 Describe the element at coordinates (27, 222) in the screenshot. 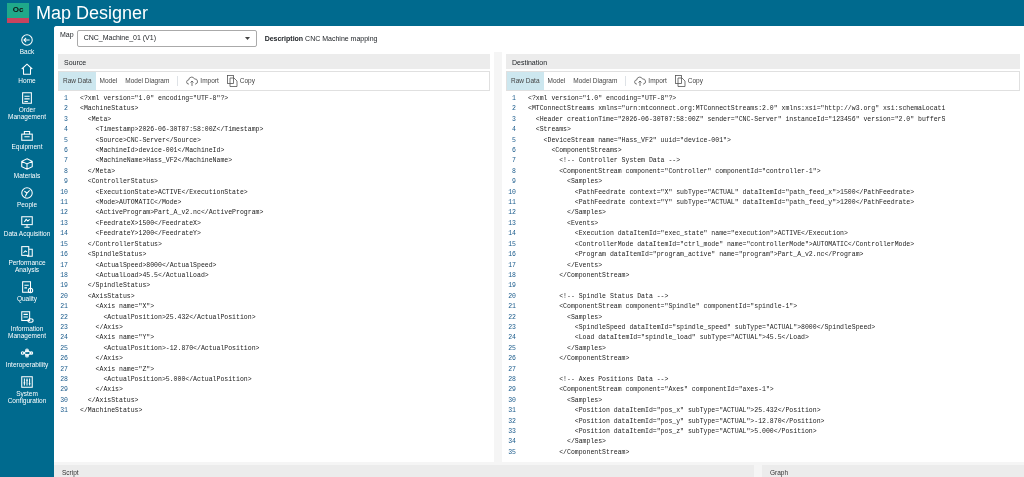

I see `monitor-icon` at that location.